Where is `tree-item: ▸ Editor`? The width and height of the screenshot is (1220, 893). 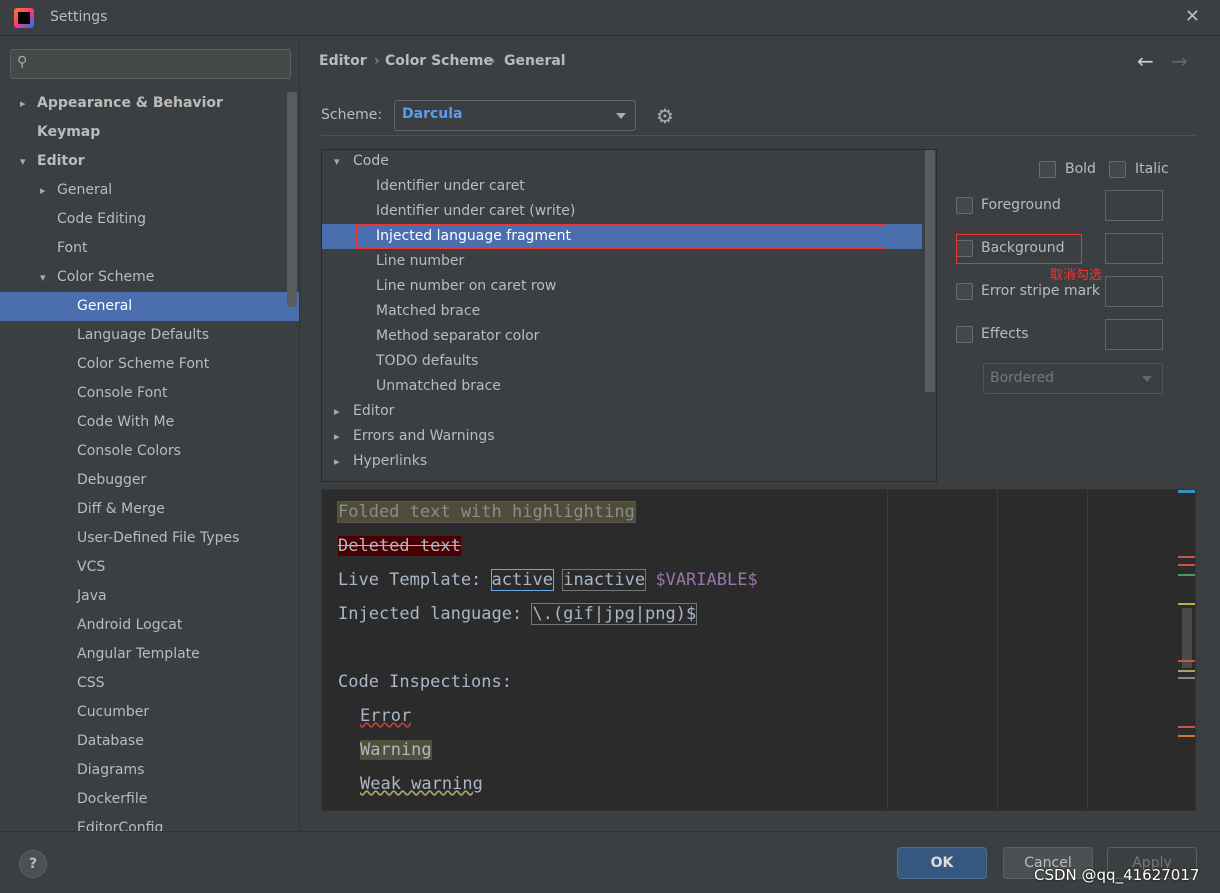
tree-item: ▸ Editor is located at coordinates (622, 411).